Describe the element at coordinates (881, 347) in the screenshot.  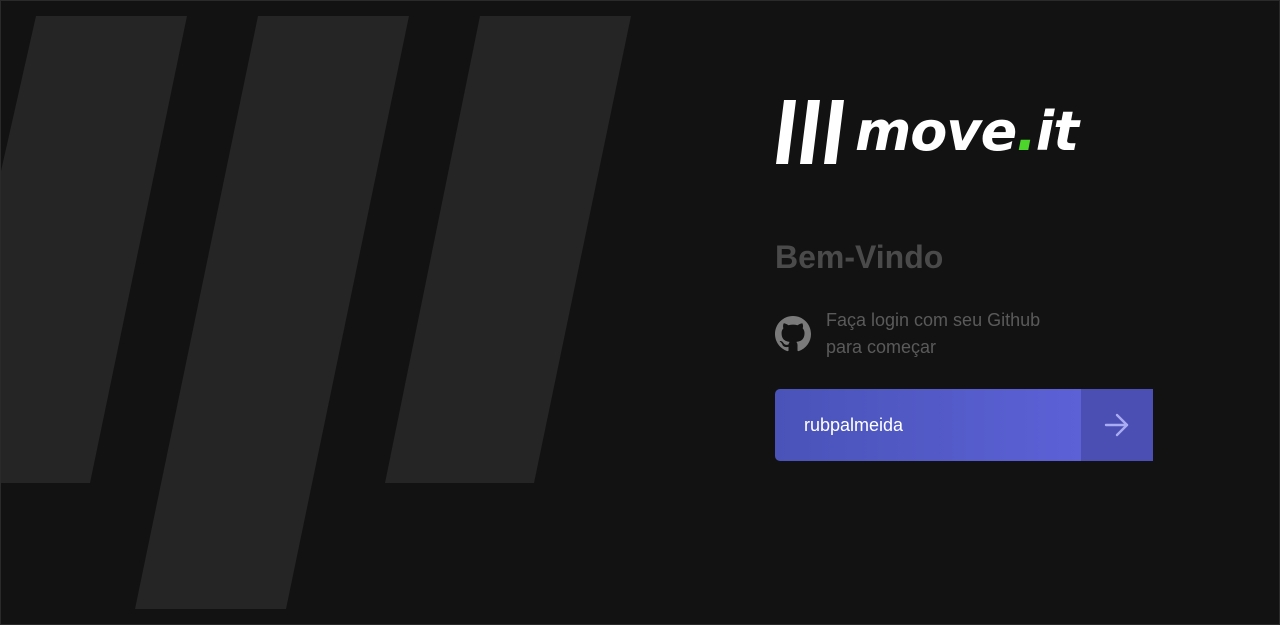
I see `github-login-line-2: para começar` at that location.